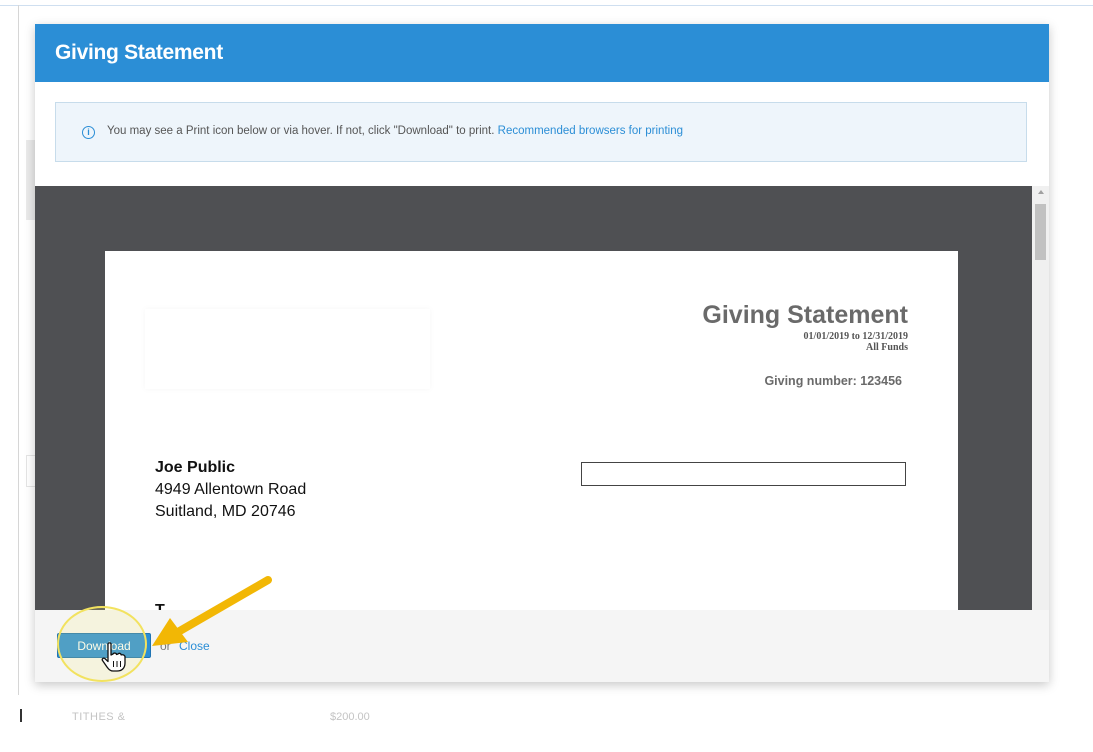  I want to click on background-row-label: TITHES &, so click(99, 717).